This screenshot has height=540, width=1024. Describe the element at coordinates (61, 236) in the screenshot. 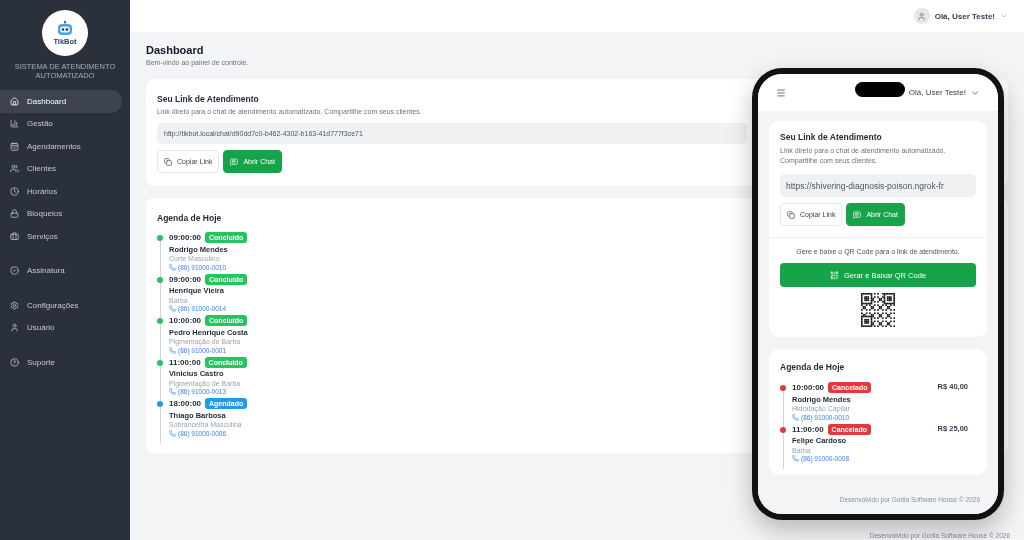

I see `nav-item: Serviços` at that location.